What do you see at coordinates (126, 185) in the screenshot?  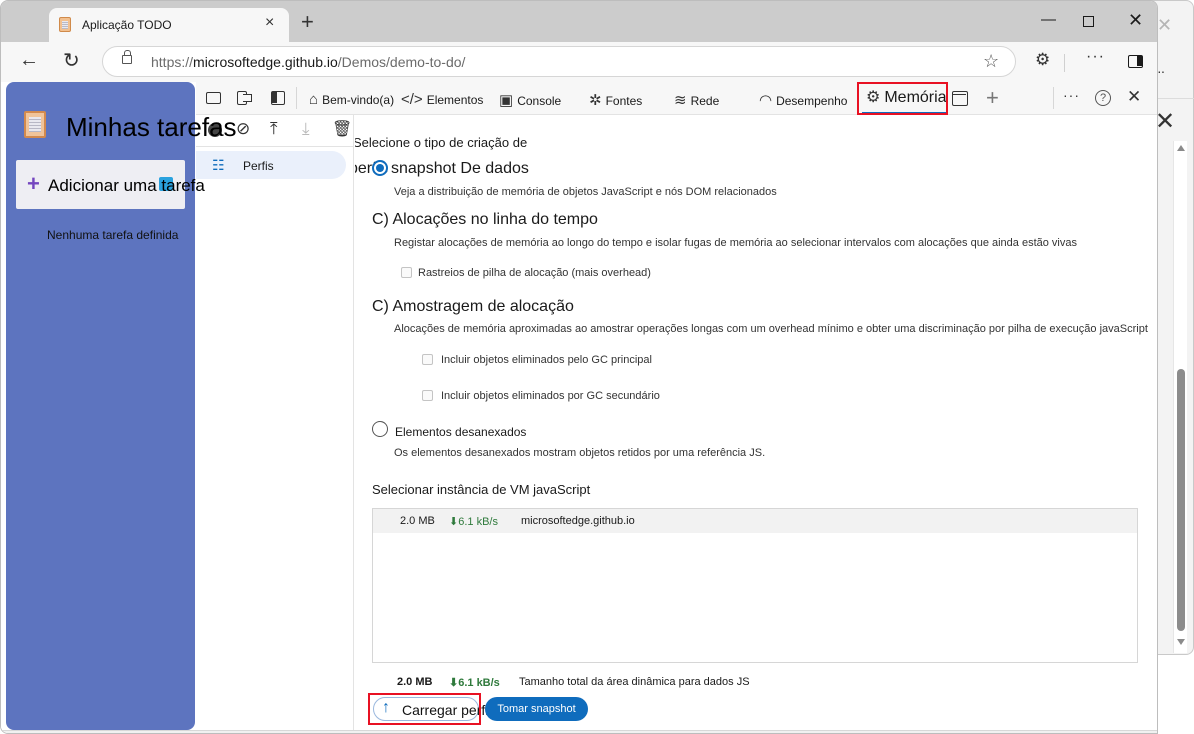 I see `add-task-label: Adicionar uma tarefa` at bounding box center [126, 185].